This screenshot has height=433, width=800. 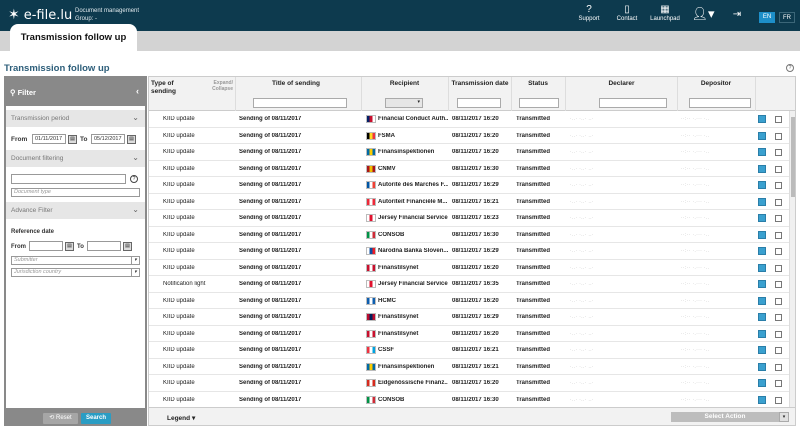 I want to click on table-scrollbar, so click(x=792, y=259).